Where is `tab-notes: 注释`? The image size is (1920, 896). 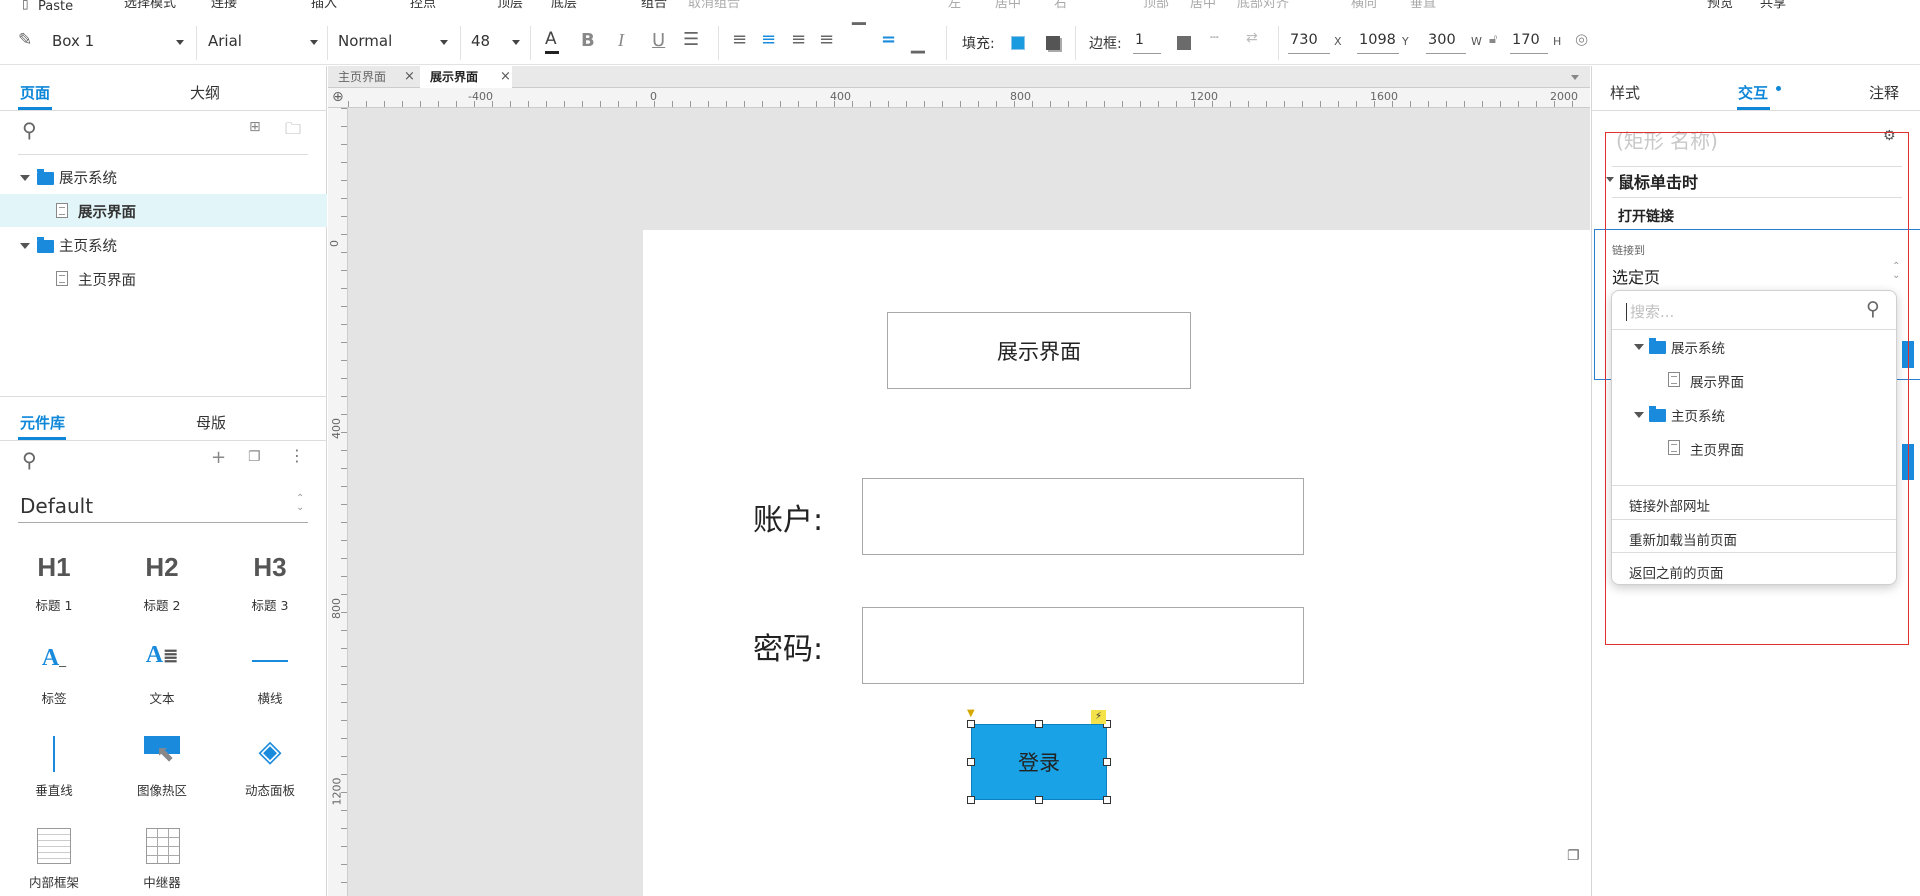 tab-notes: 注释 is located at coordinates (1884, 92).